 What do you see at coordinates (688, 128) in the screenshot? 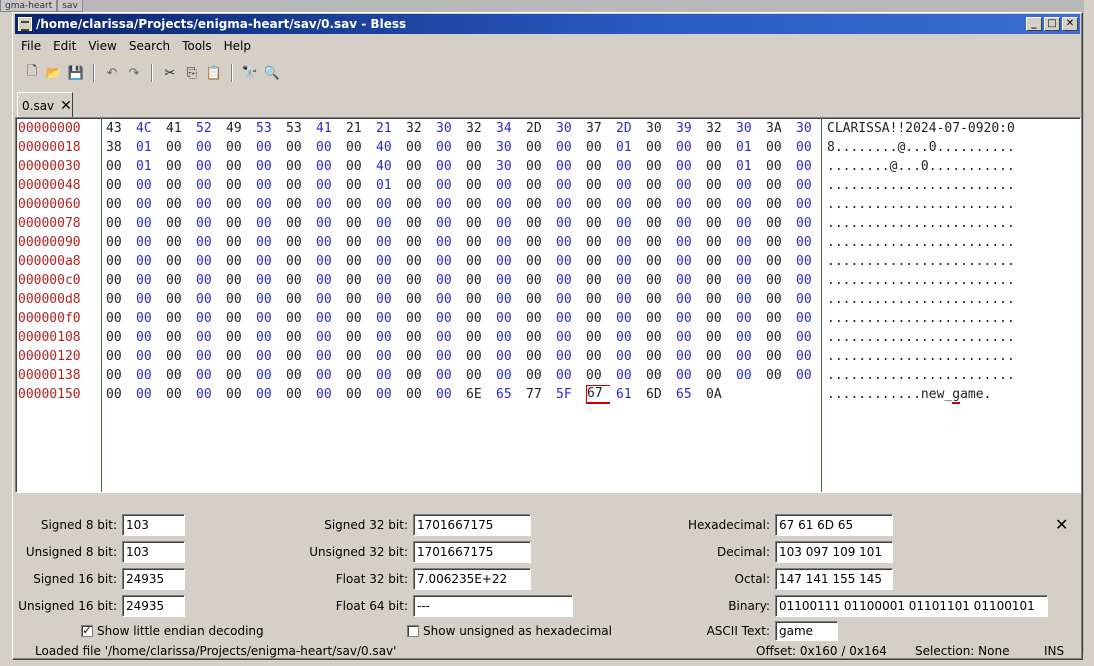
I see `hex-byte: 39` at bounding box center [688, 128].